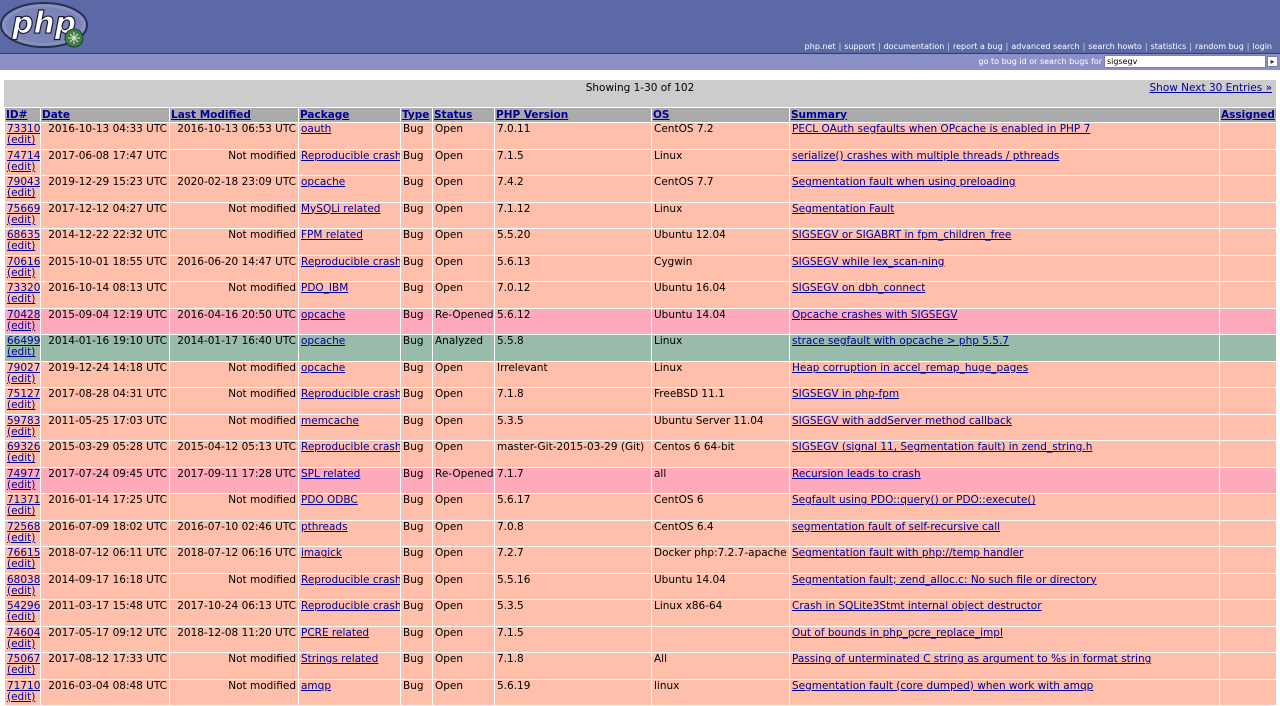 The image size is (1280, 706). I want to click on php-logo: php, so click(48, 25).